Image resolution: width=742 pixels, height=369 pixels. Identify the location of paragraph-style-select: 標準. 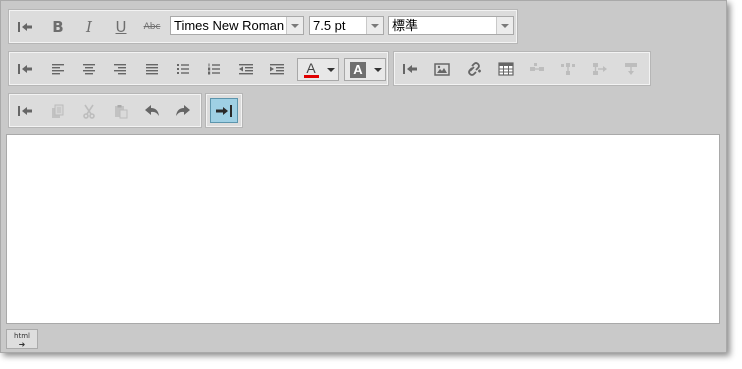
(451, 25).